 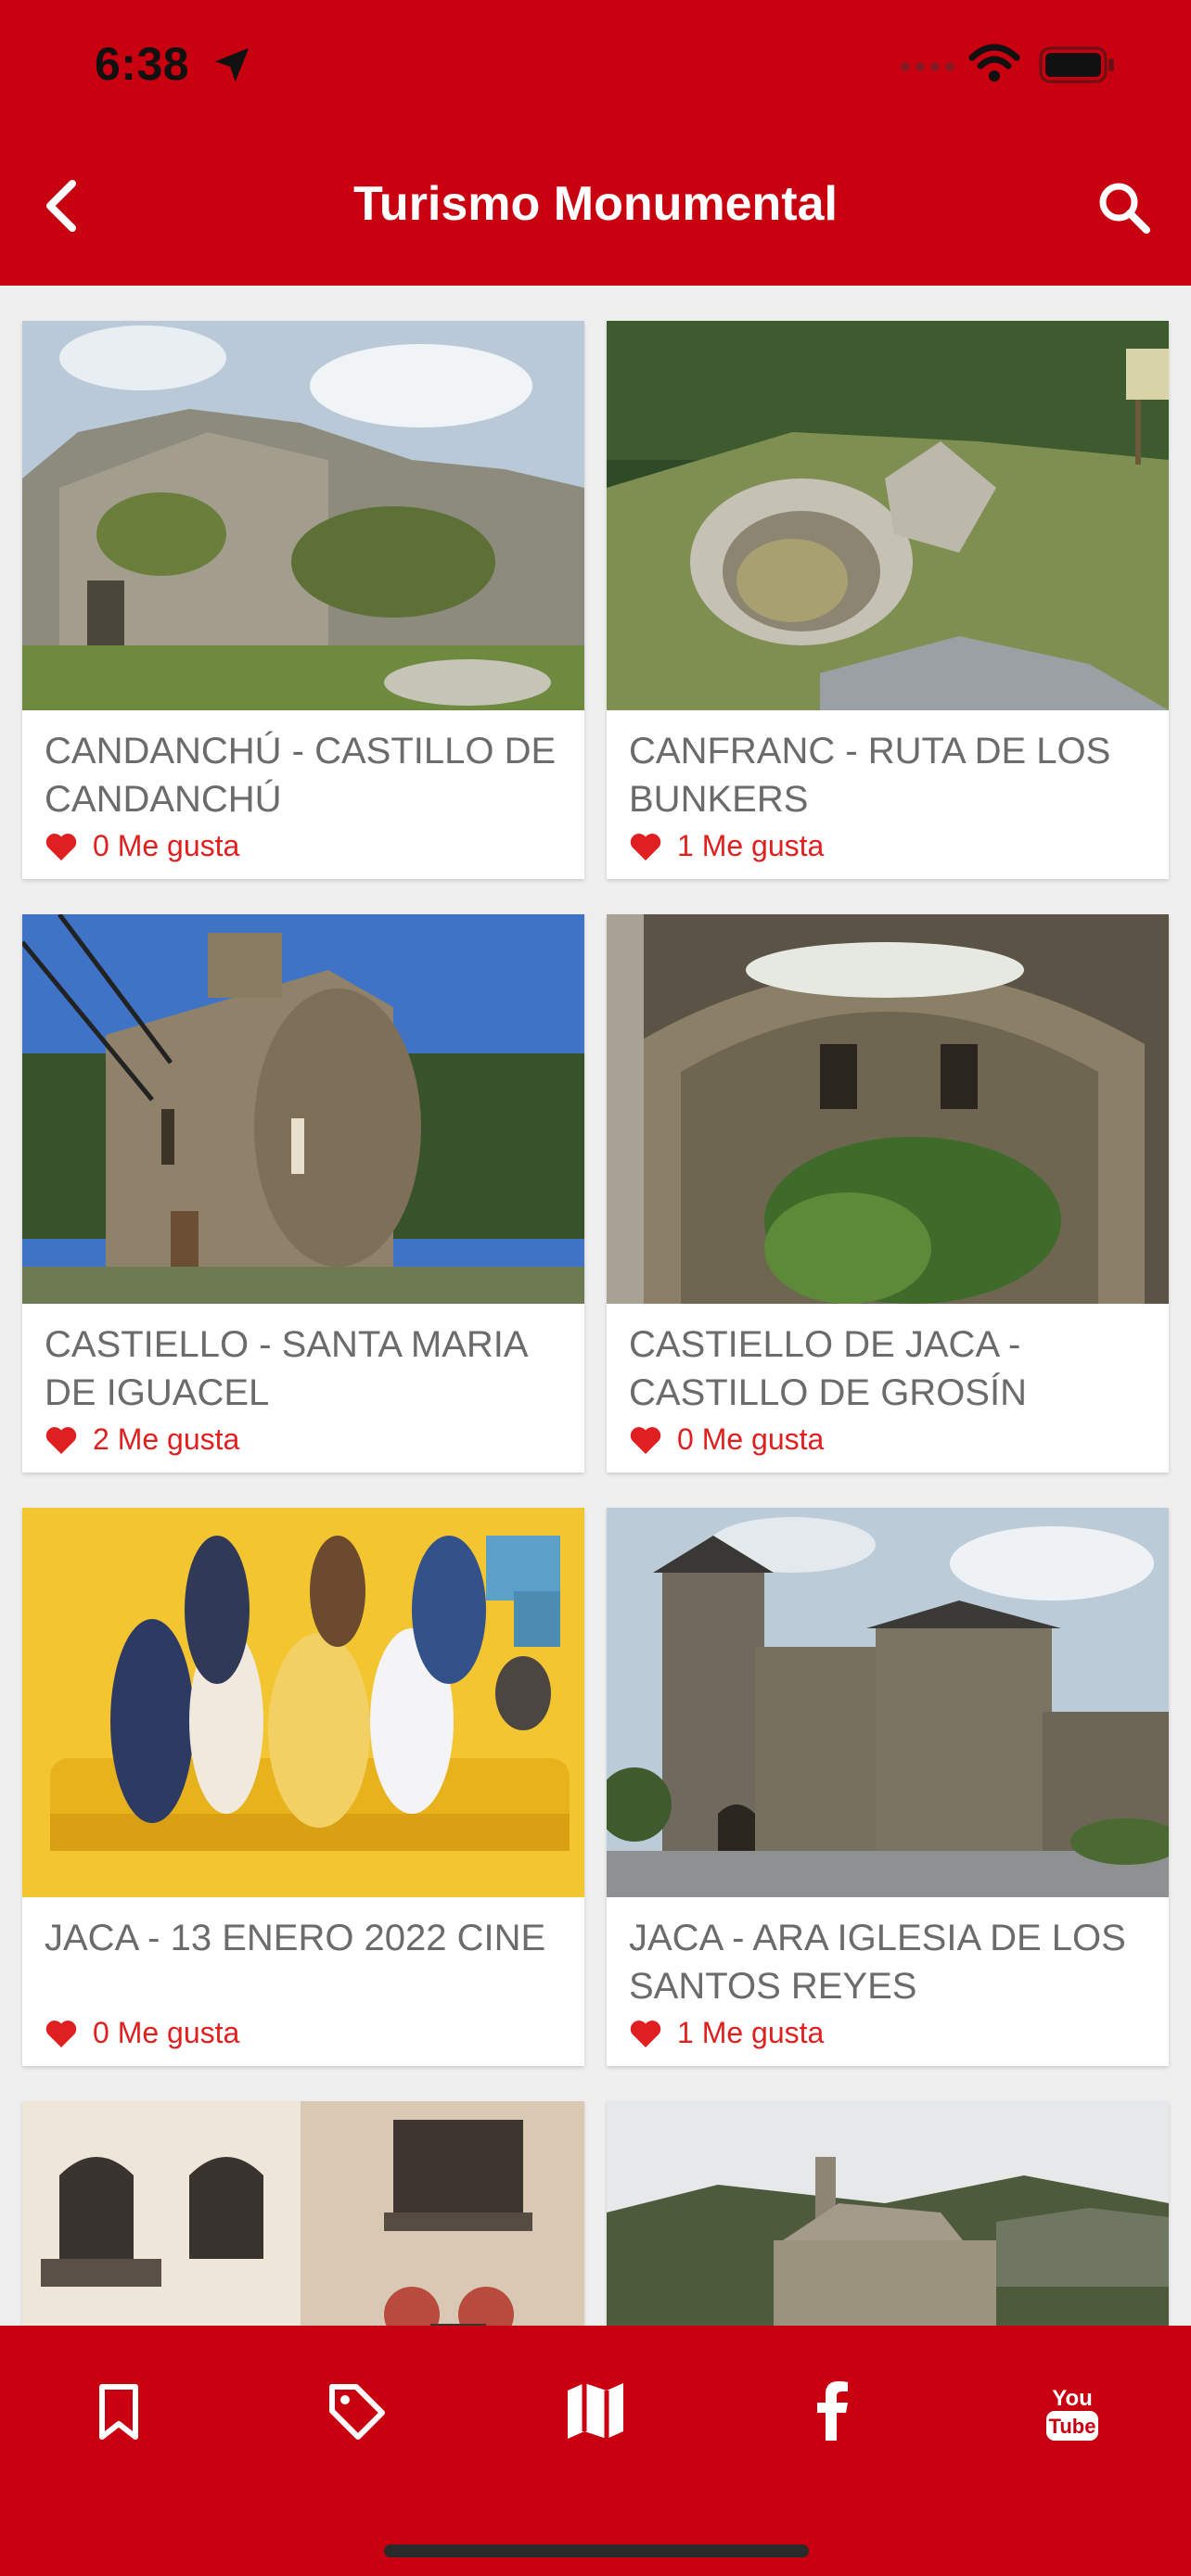 I want to click on monument-title: CASTIELLO DE JACA - CASTILLO DE GROSÍN, so click(x=828, y=1368).